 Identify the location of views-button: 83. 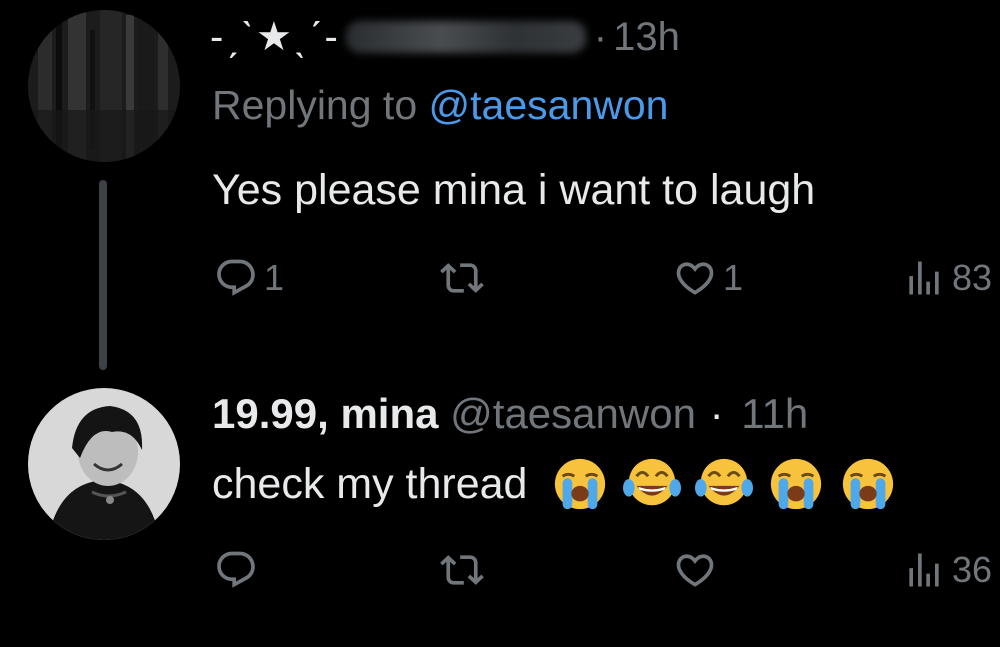
(947, 278).